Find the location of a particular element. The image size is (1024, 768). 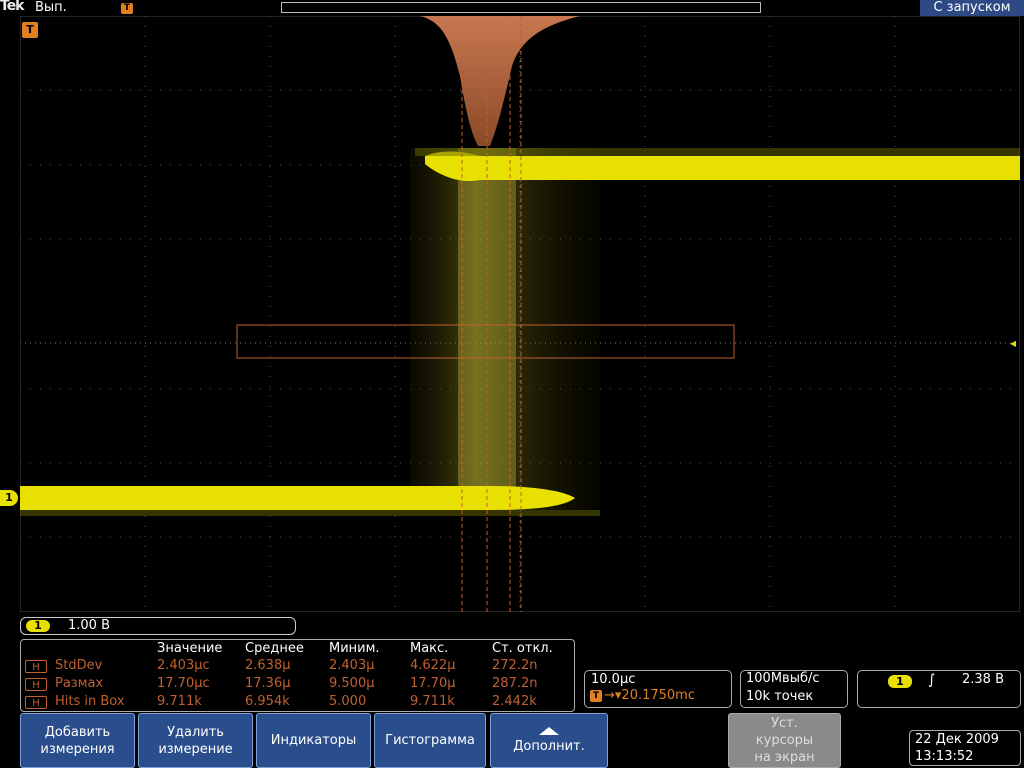

tek-logo: Tek is located at coordinates (12, 7).